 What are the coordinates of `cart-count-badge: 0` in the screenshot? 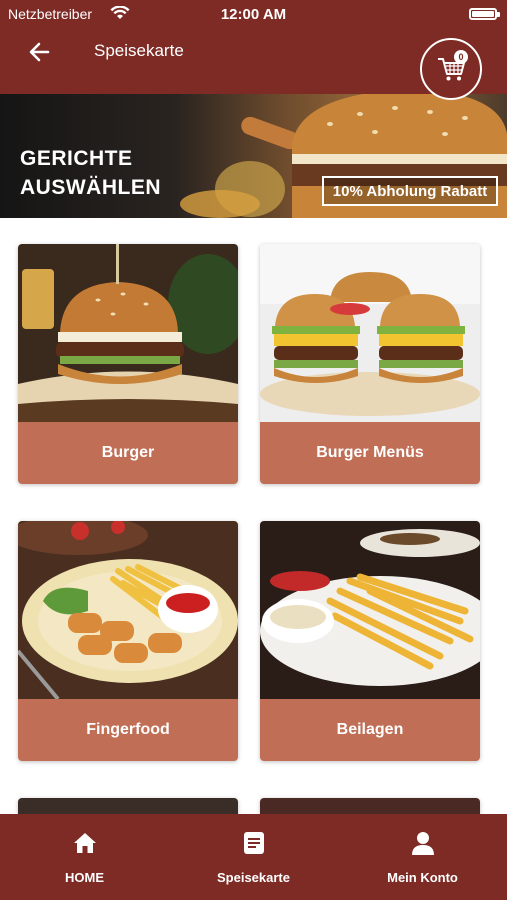 It's located at (461, 57).